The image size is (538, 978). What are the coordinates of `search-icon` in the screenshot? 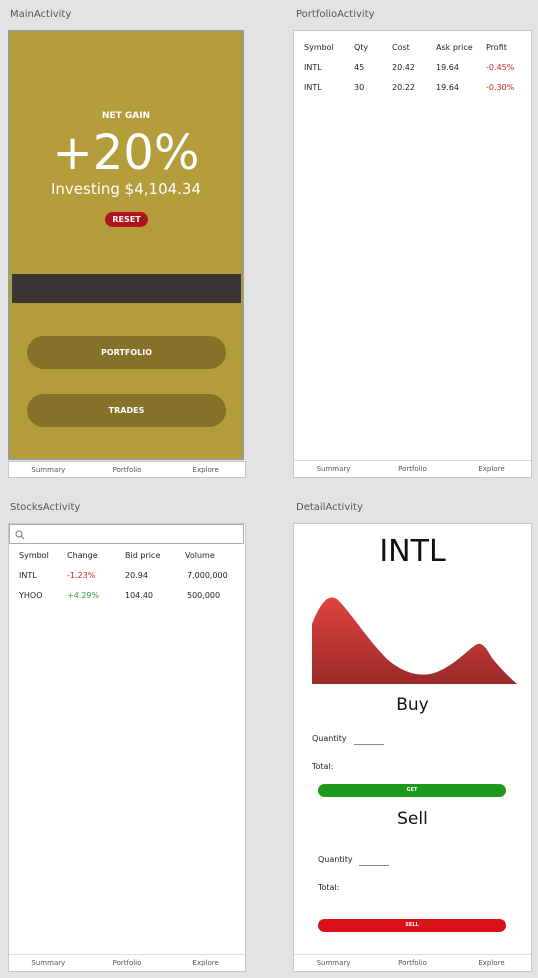 It's located at (20, 535).